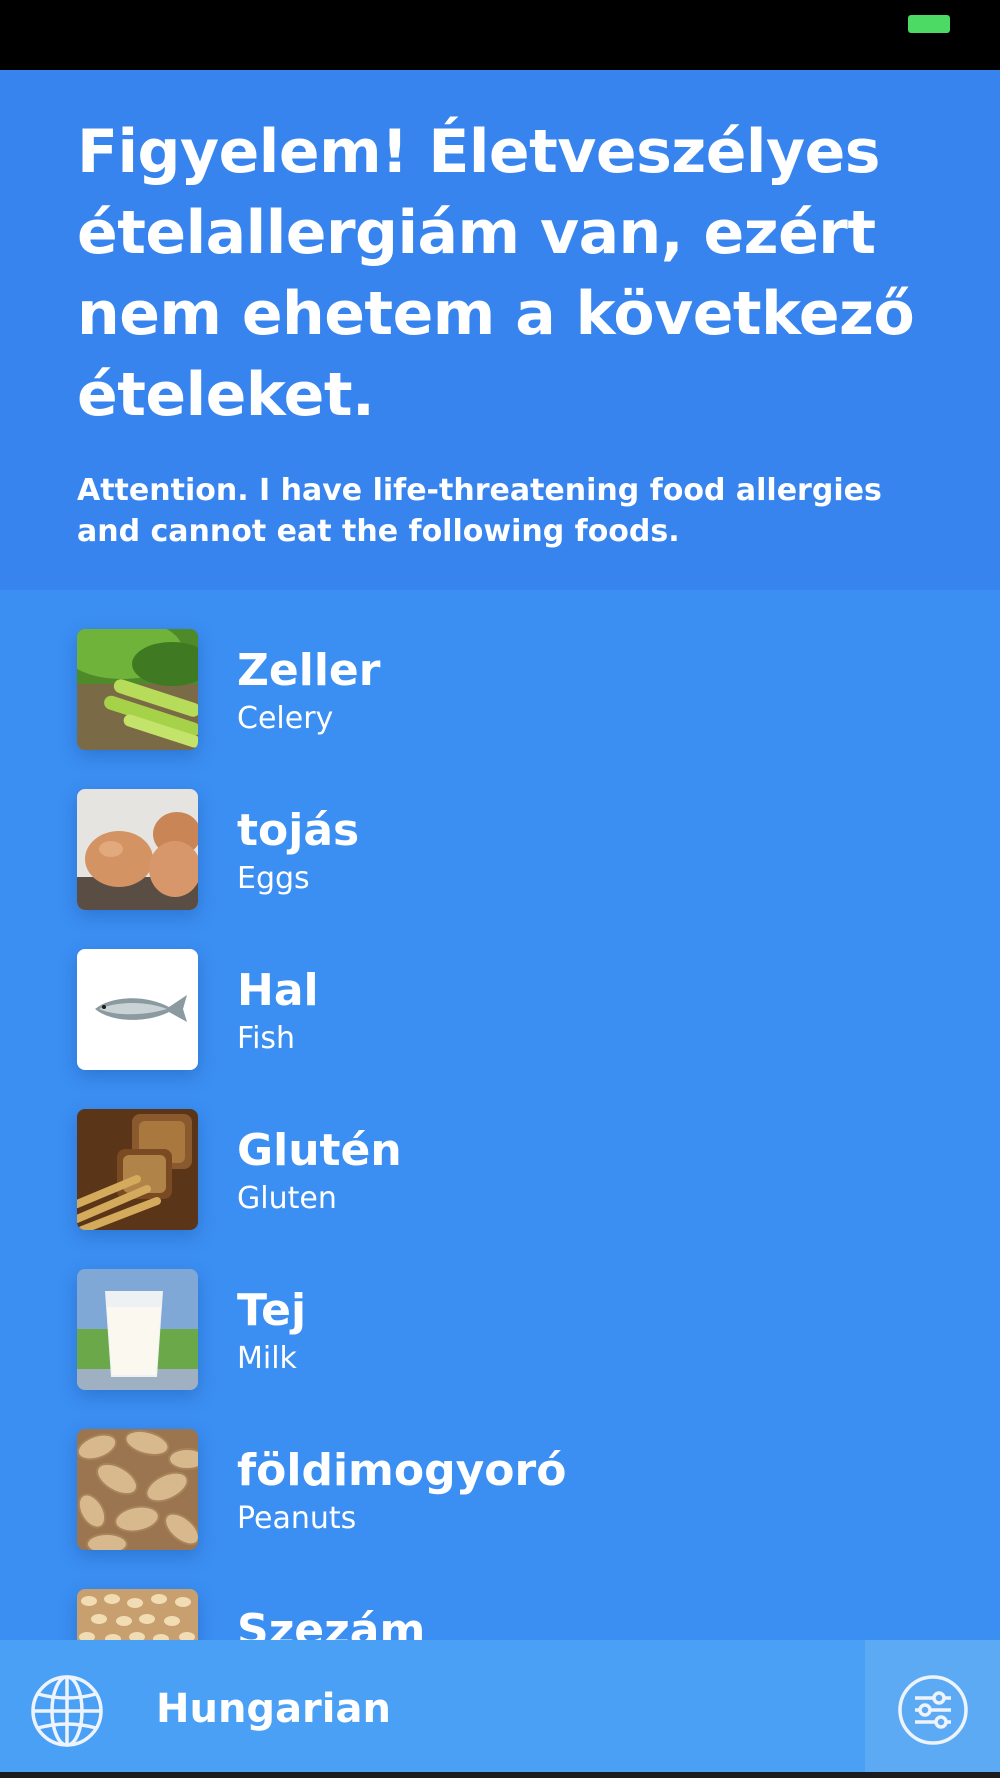  What do you see at coordinates (137, 1169) in the screenshot?
I see `bread-image` at bounding box center [137, 1169].